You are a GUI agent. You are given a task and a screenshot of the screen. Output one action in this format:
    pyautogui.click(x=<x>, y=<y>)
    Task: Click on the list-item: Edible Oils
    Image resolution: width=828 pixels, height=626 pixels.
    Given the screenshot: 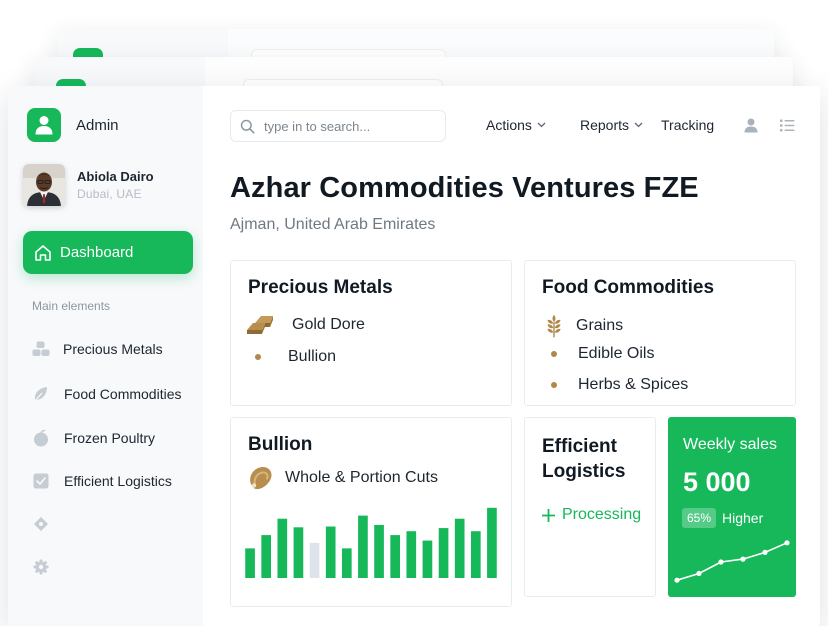 What is the action you would take?
    pyautogui.click(x=602, y=354)
    